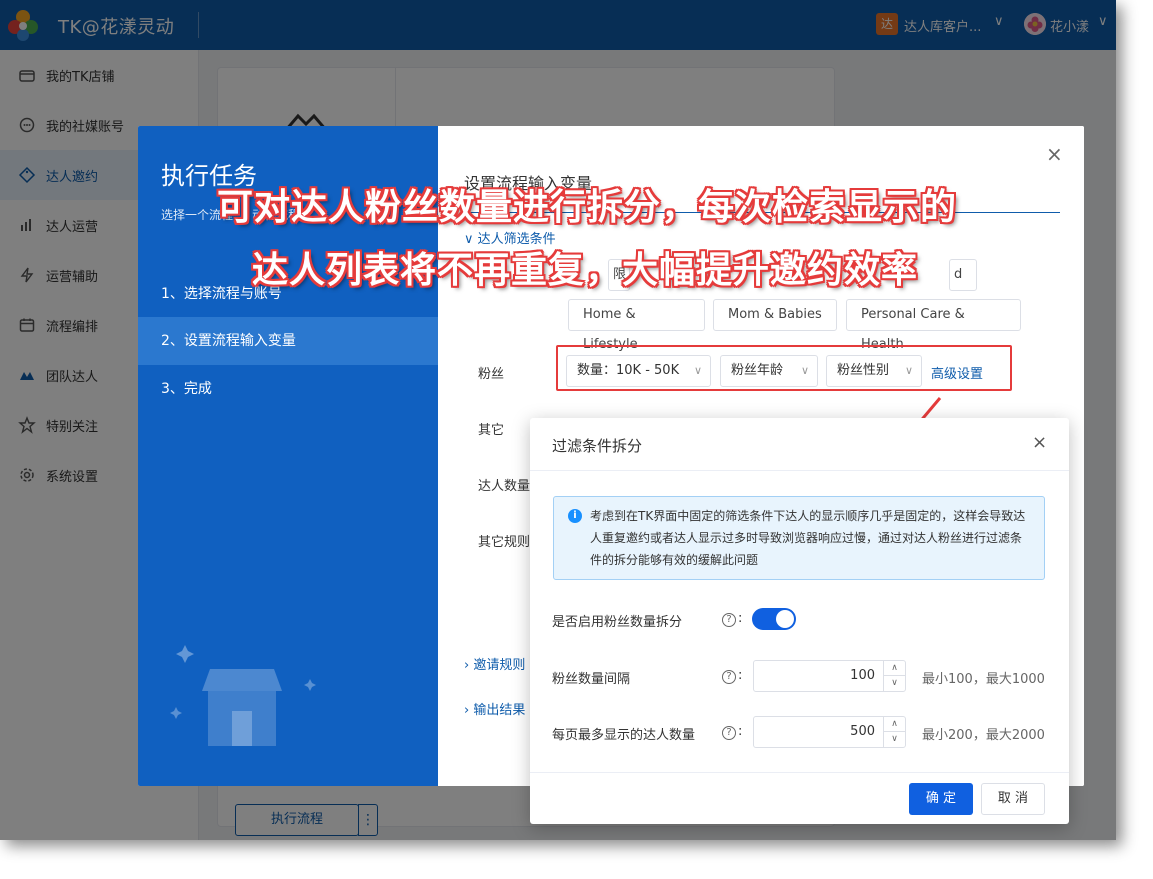 The height and width of the screenshot is (879, 1153). What do you see at coordinates (494, 708) in the screenshot?
I see `output-result-toggle: › 输出结果` at bounding box center [494, 708].